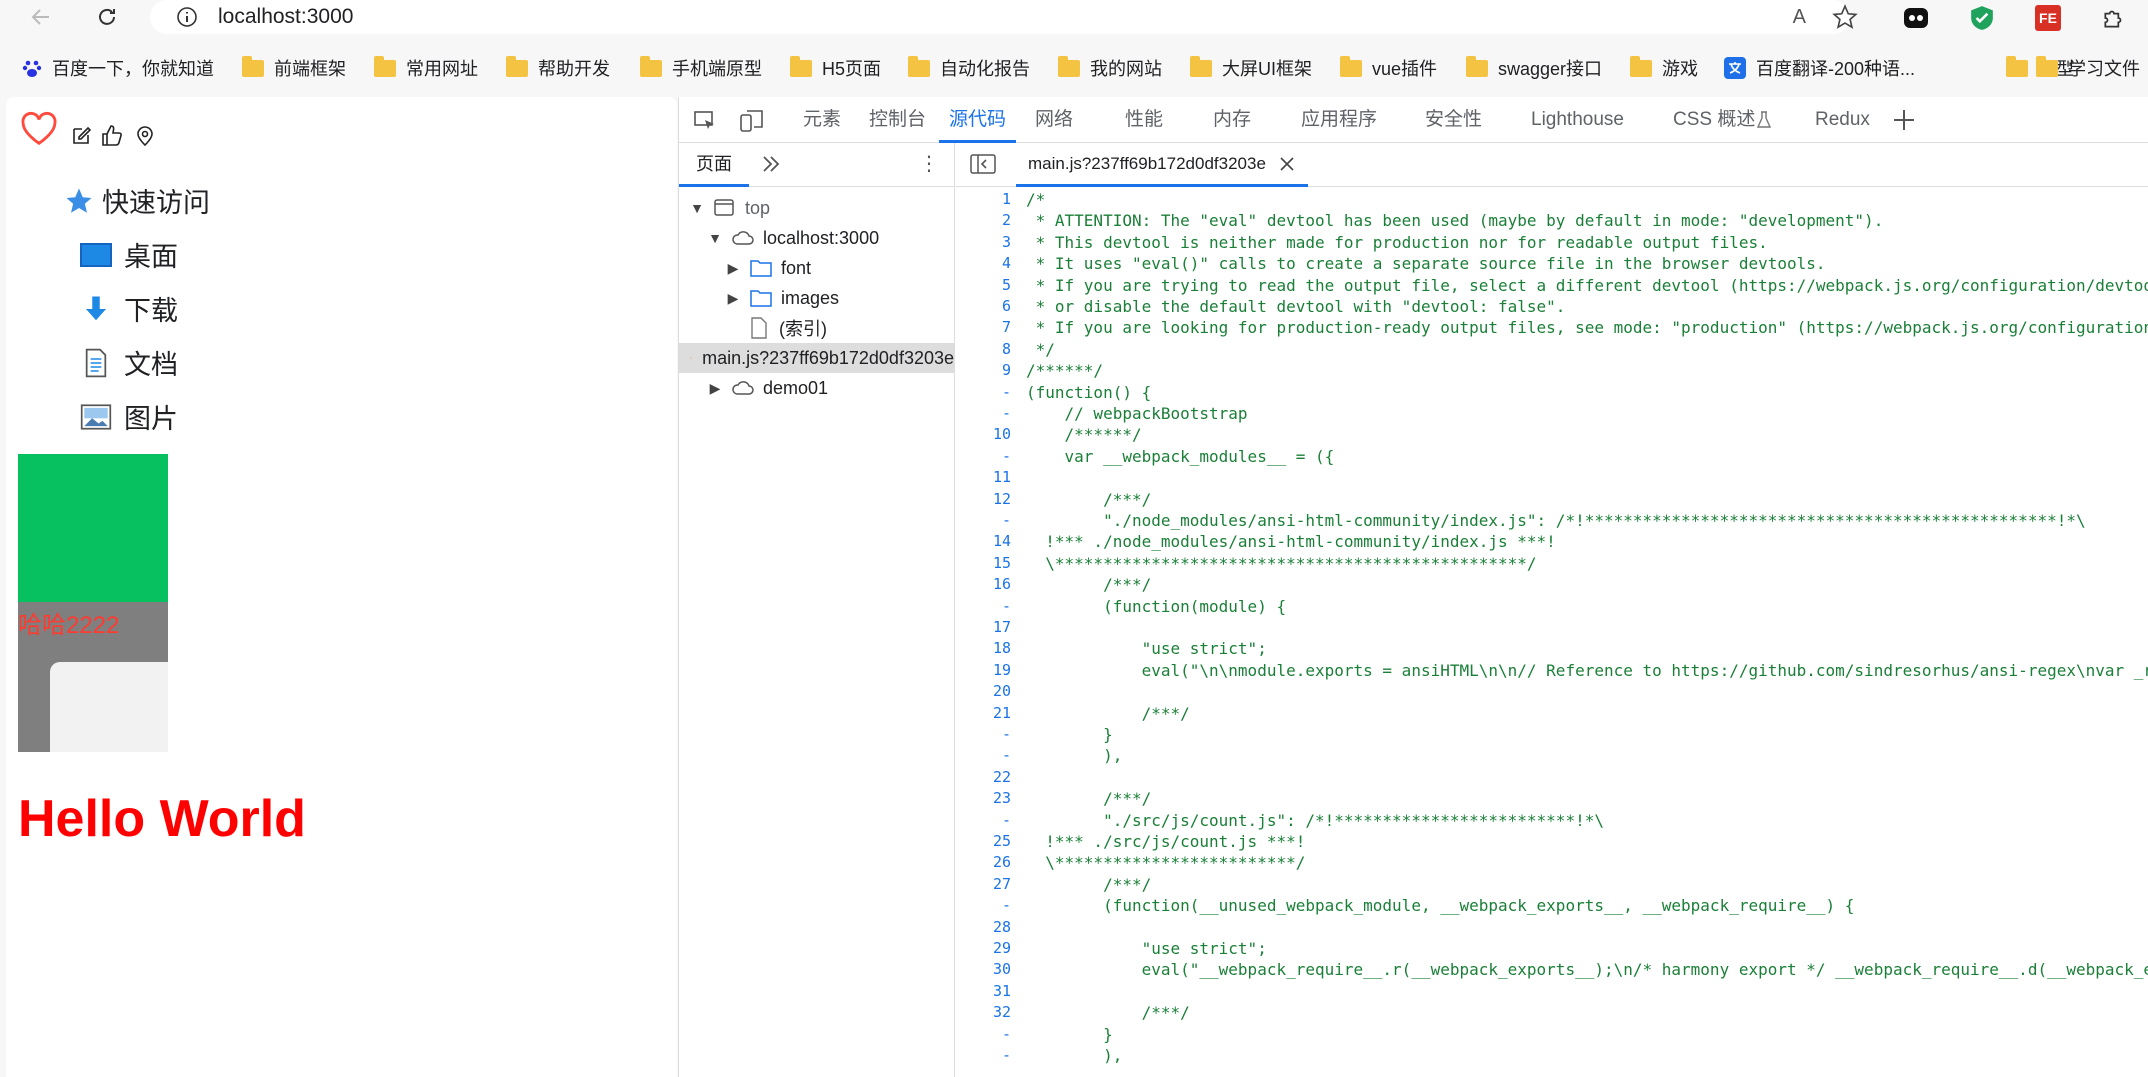 This screenshot has height=1077, width=2148. Describe the element at coordinates (714, 165) in the screenshot. I see `tab-page: 页面` at that location.